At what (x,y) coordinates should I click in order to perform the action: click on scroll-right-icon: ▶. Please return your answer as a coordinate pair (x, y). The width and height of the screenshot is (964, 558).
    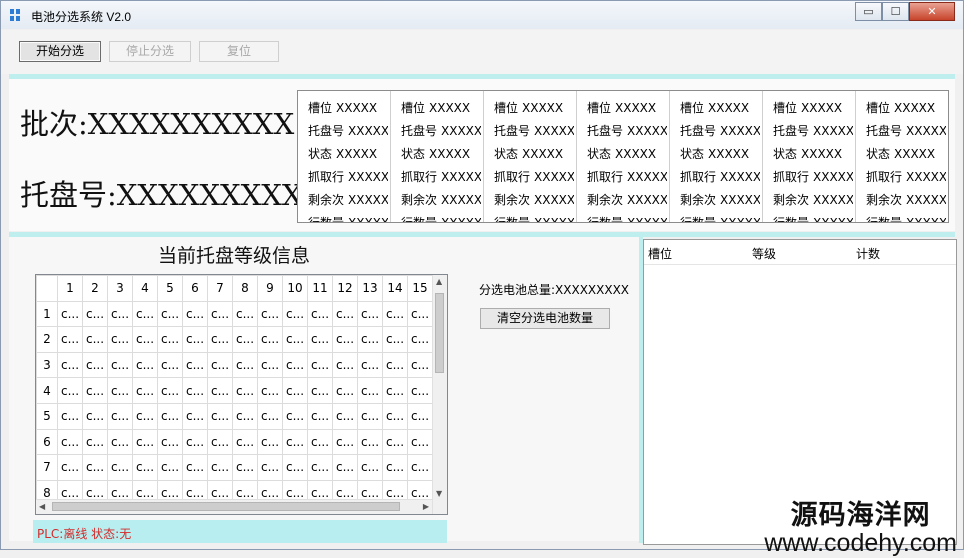
    Looking at the image, I should click on (426, 506).